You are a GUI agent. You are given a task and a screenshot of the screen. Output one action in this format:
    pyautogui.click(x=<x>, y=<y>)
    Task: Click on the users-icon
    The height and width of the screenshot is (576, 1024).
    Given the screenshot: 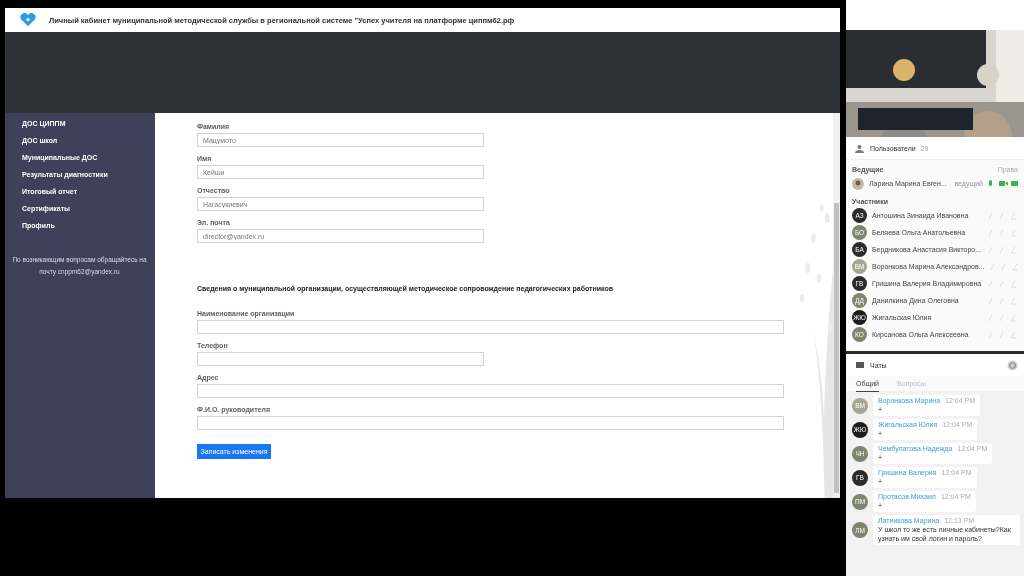 What is the action you would take?
    pyautogui.click(x=859, y=148)
    